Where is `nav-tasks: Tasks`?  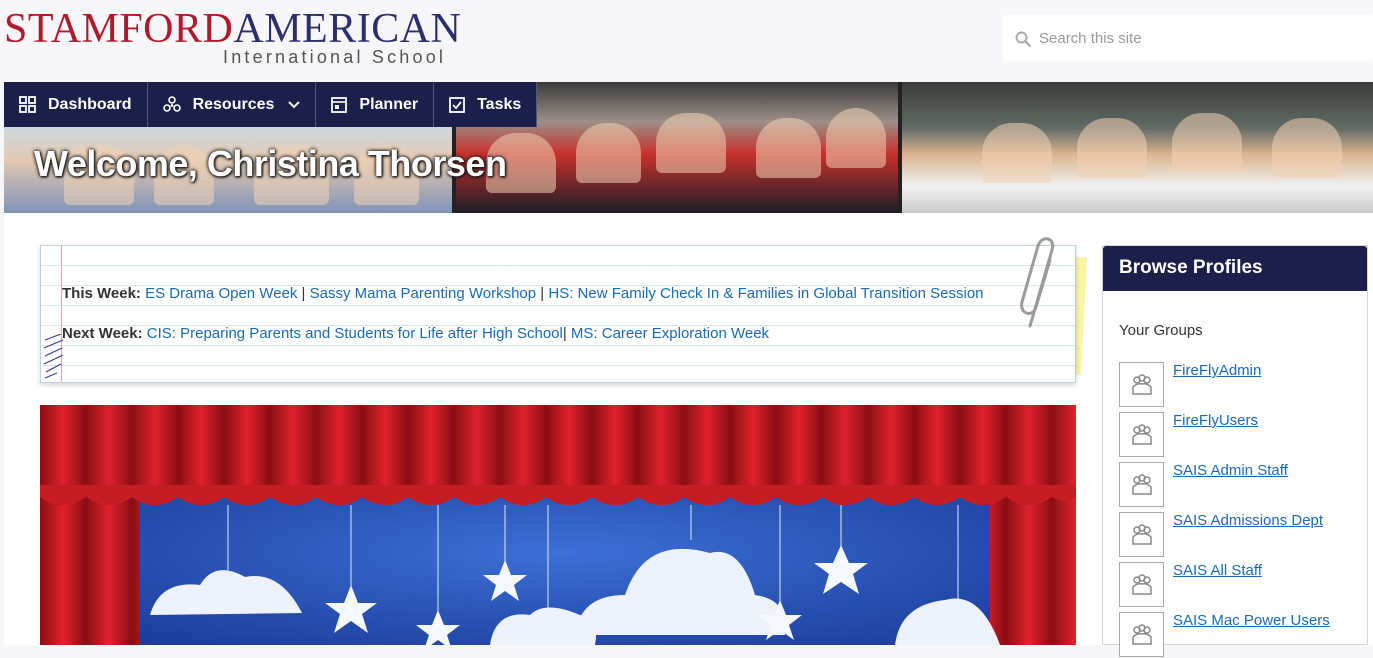 nav-tasks: Tasks is located at coordinates (486, 104).